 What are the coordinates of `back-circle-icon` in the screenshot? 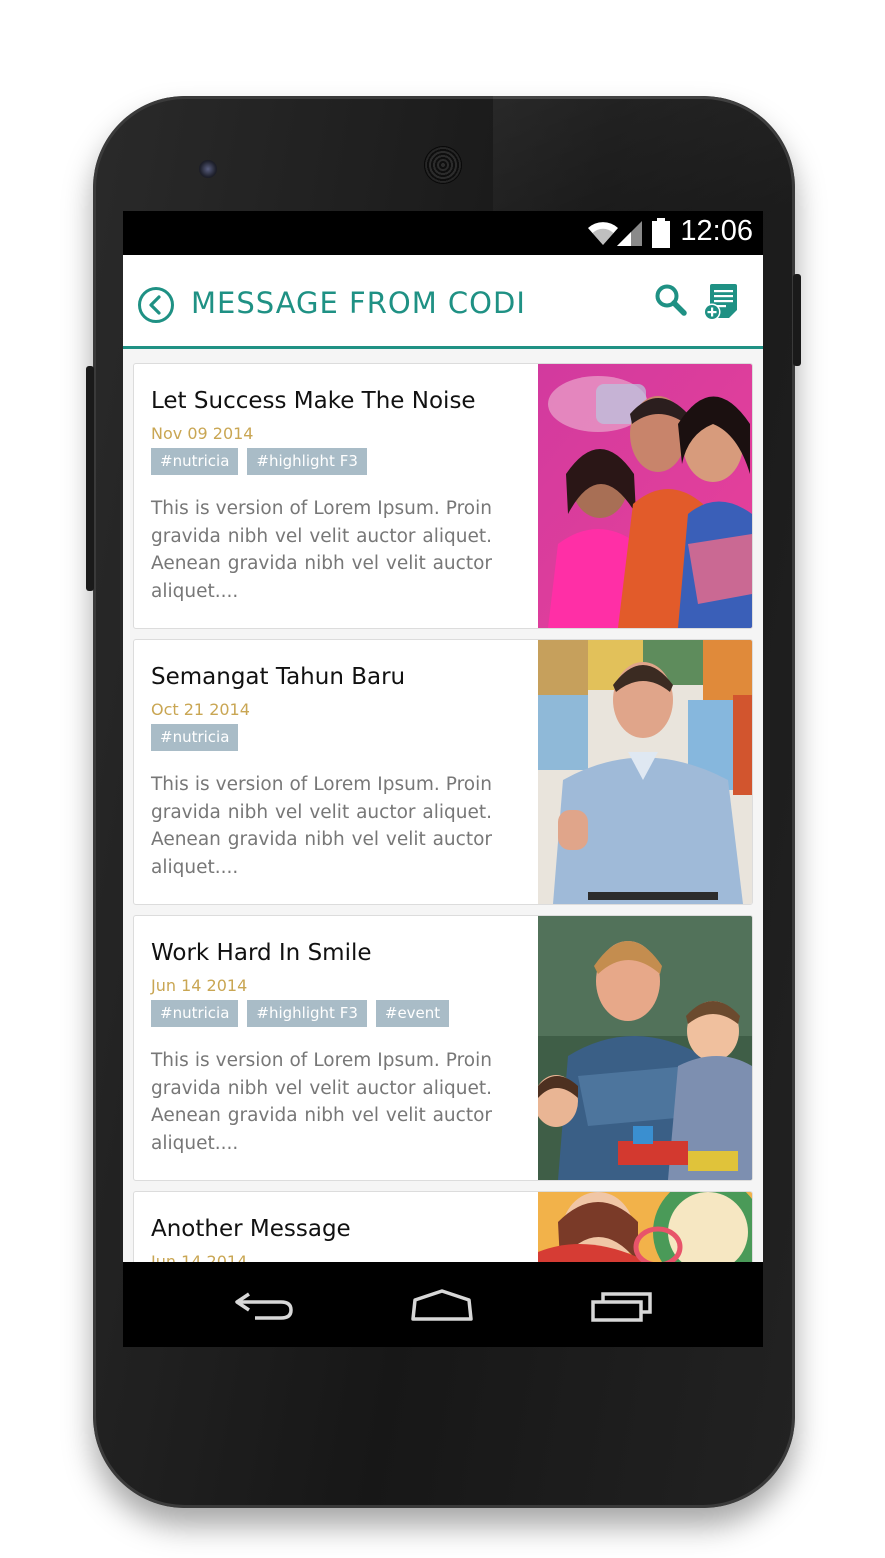 It's located at (156, 305).